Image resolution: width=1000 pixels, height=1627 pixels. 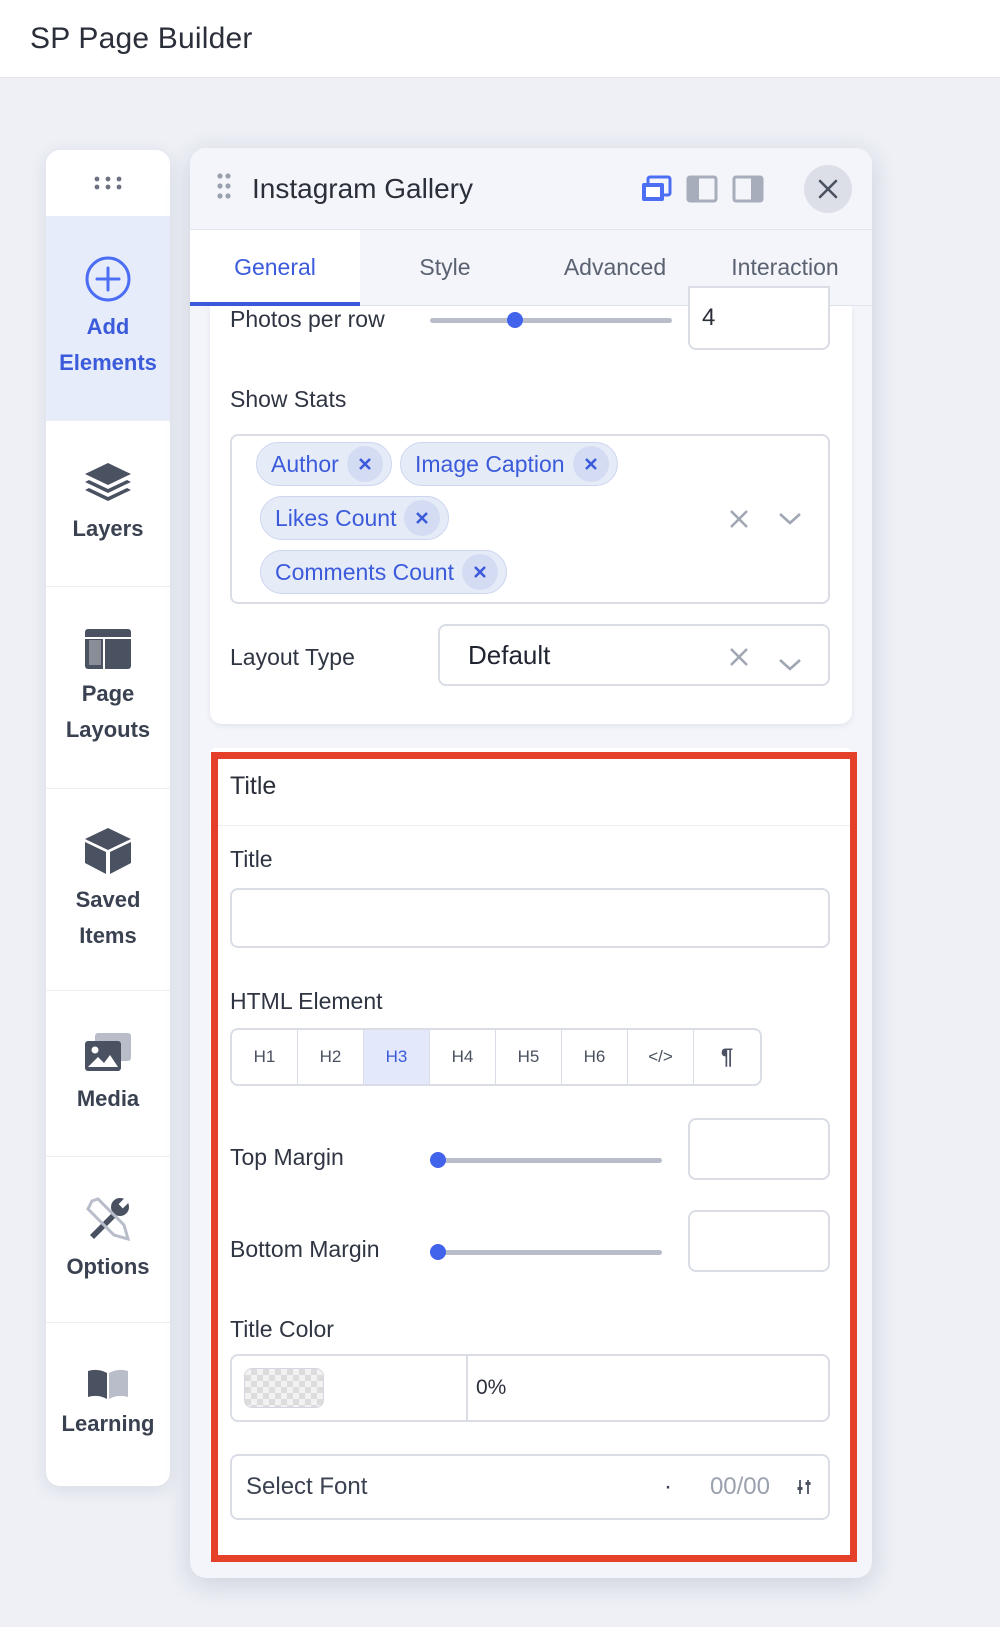 I want to click on panel-header: Instagram Gallery, so click(x=531, y=189).